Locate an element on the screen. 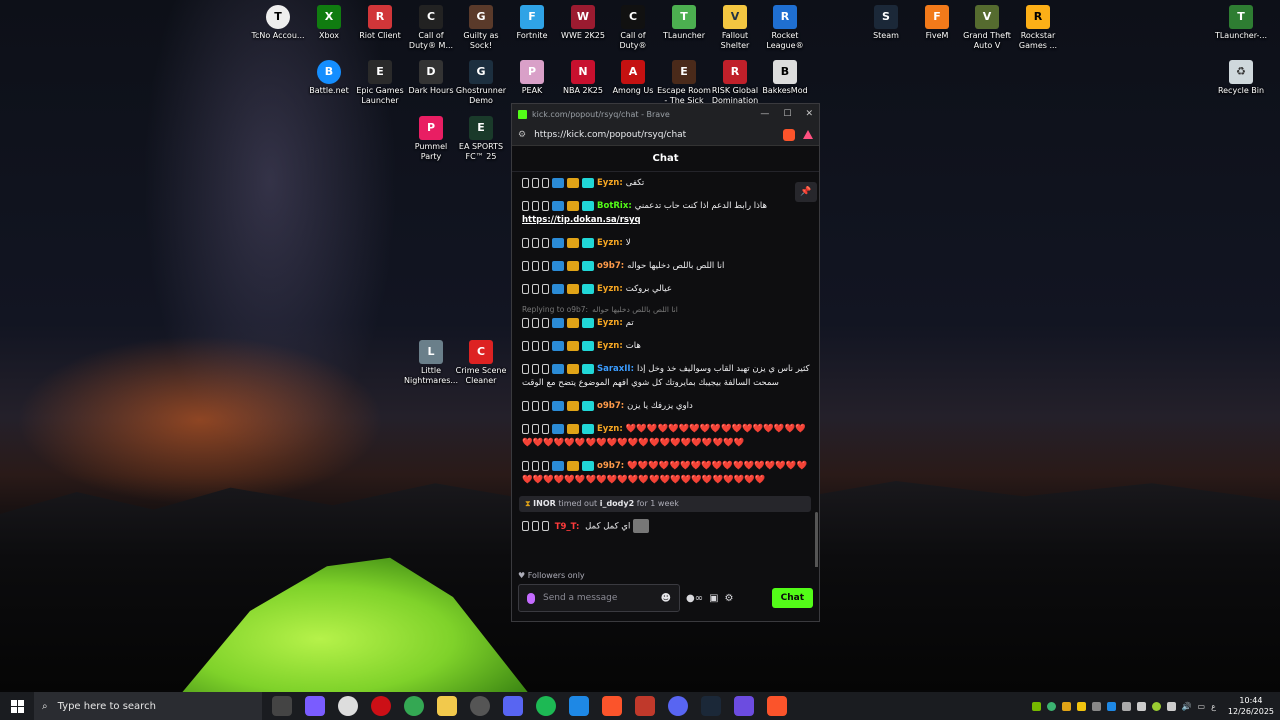 This screenshot has height=720, width=1280. username: T9_T: is located at coordinates (567, 527).